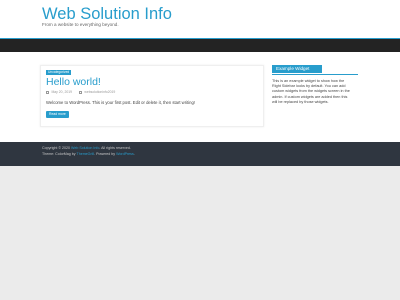 This screenshot has height=300, width=400. What do you see at coordinates (115, 148) in the screenshot?
I see `copyright-suffix: . All rights reserved.` at bounding box center [115, 148].